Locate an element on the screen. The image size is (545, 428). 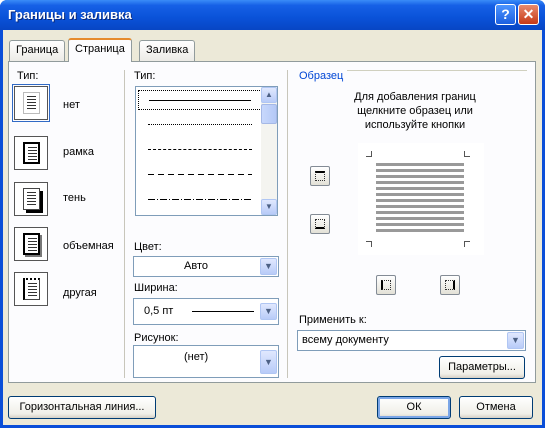
setting-shadow-label: тень is located at coordinates (74, 198).